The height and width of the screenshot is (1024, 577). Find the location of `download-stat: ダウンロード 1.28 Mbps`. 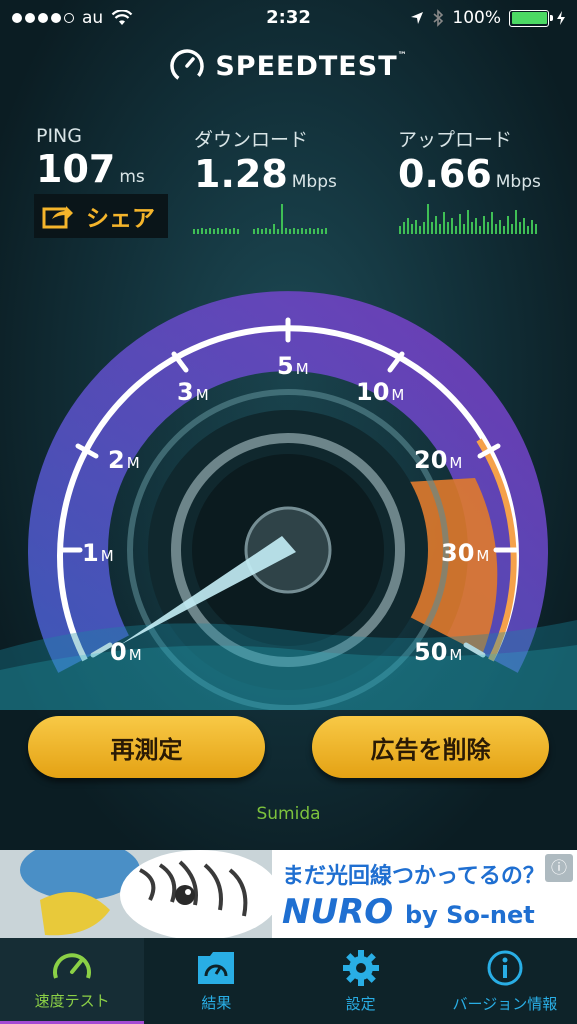

download-stat: ダウンロード 1.28 Mbps is located at coordinates (265, 164).